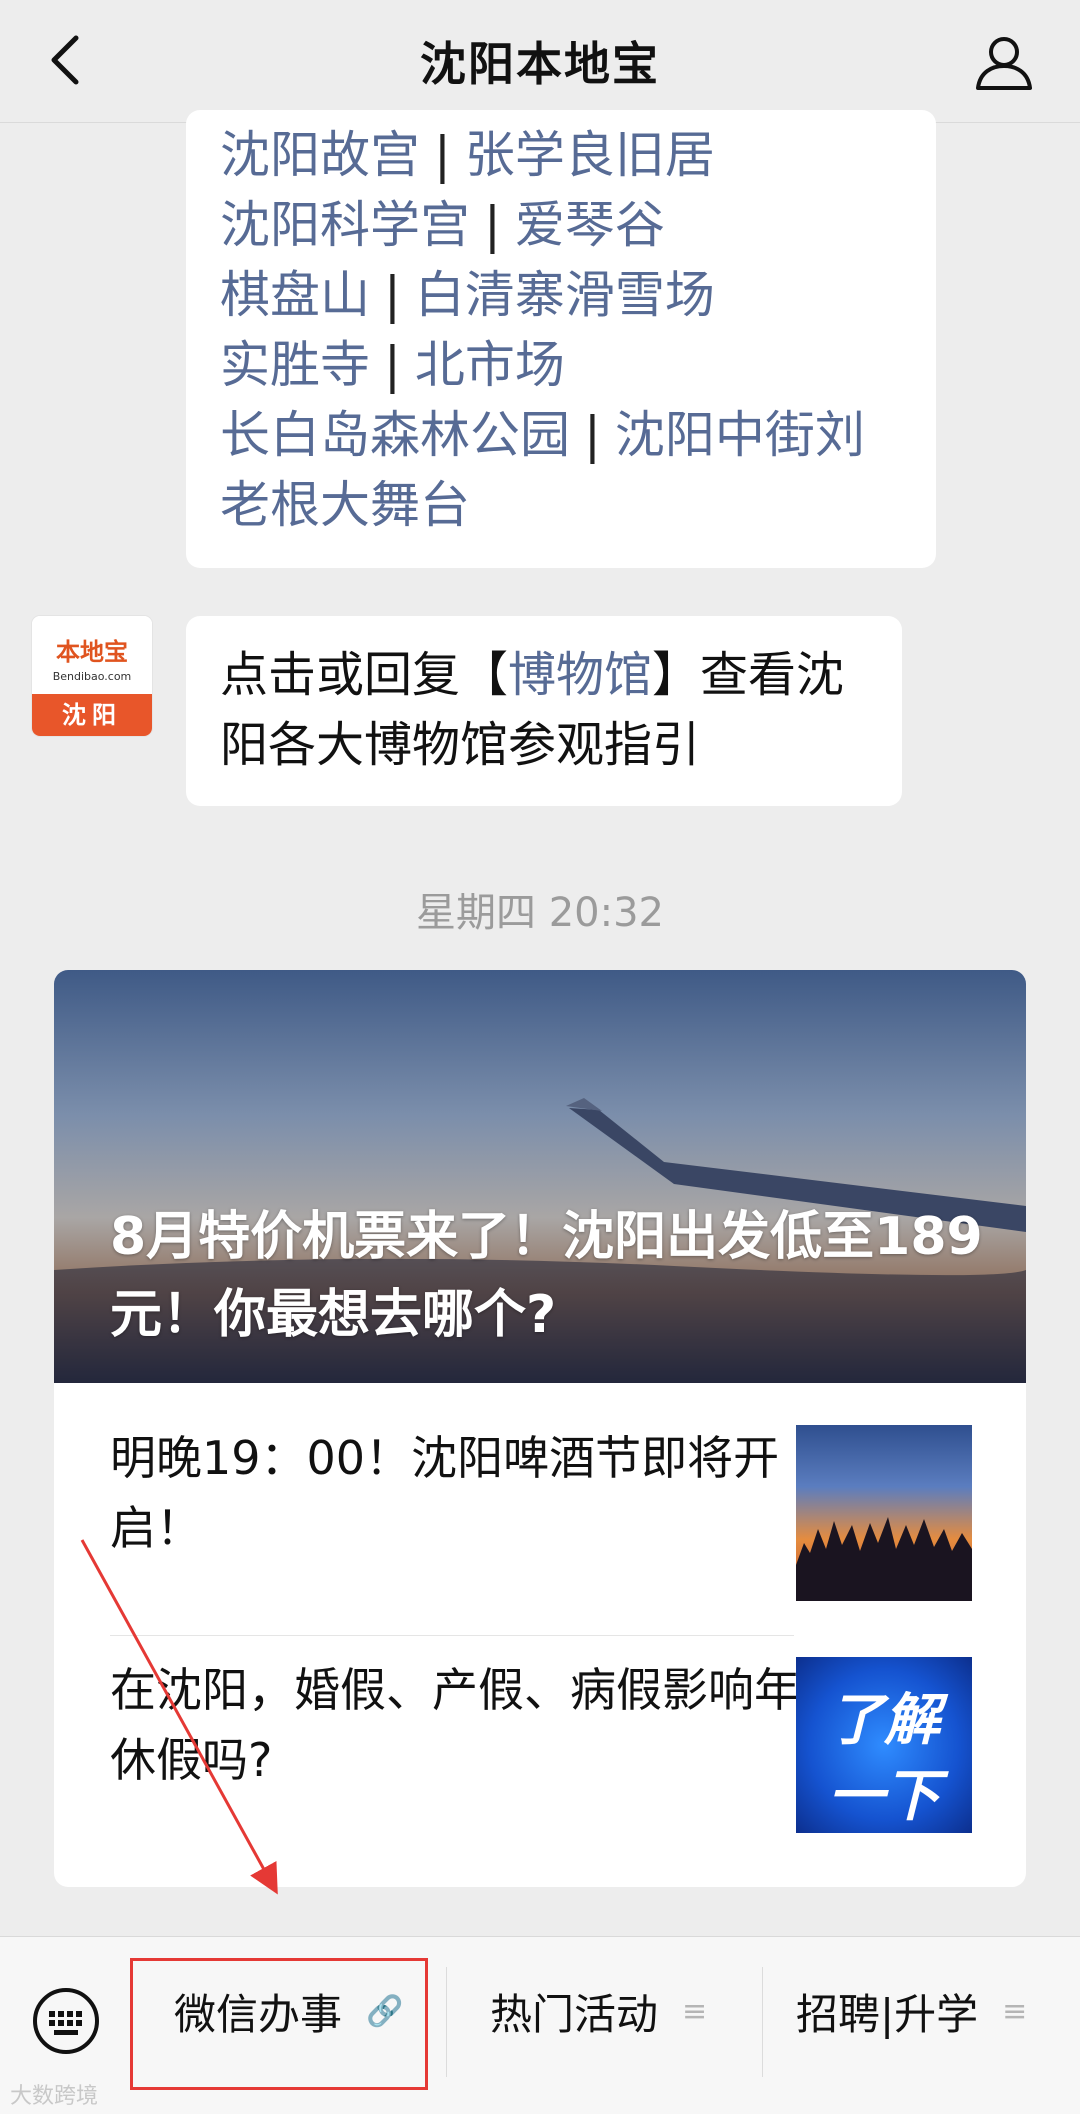 The image size is (1080, 2114). I want to click on link-row: 老根大舞台, so click(560, 505).